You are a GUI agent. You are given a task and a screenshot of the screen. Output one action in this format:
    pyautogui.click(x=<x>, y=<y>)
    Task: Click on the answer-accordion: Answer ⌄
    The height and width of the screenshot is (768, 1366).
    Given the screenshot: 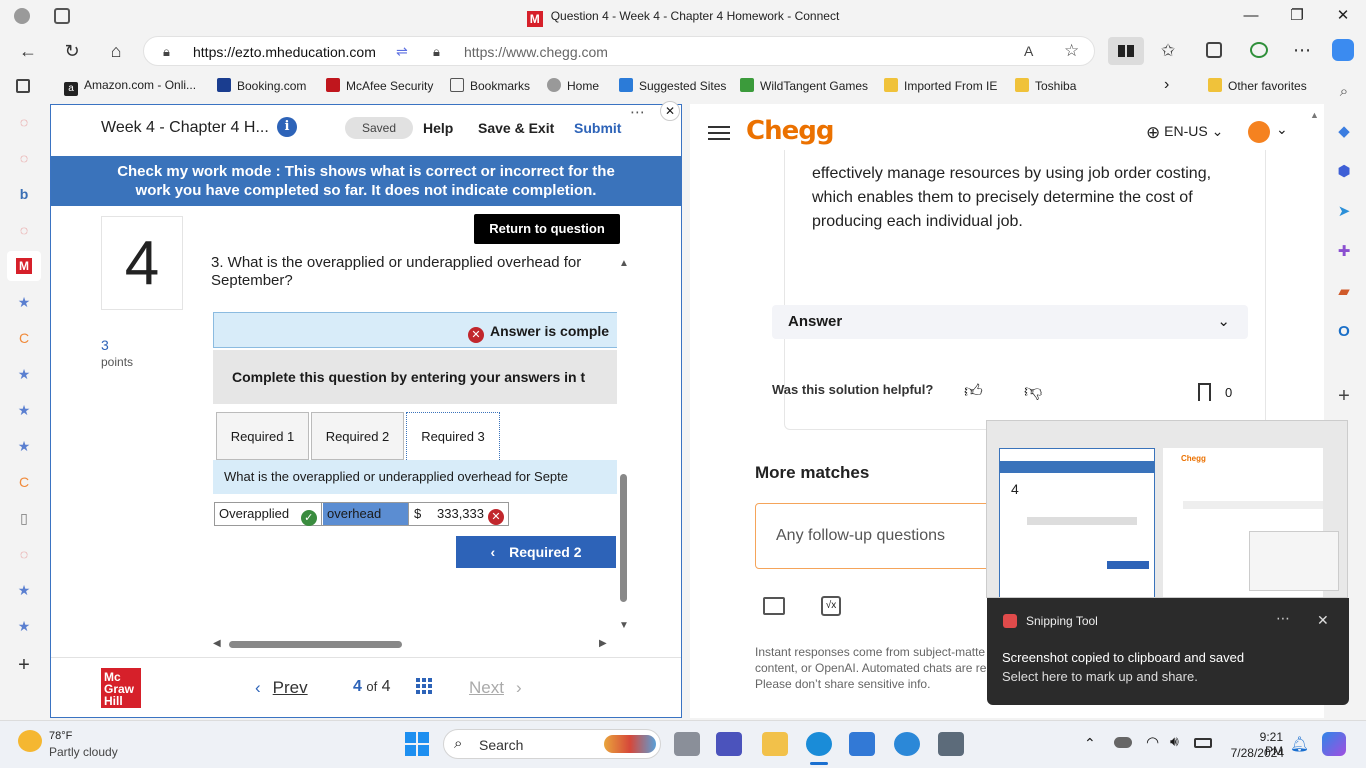 What is the action you would take?
    pyautogui.click(x=1010, y=322)
    